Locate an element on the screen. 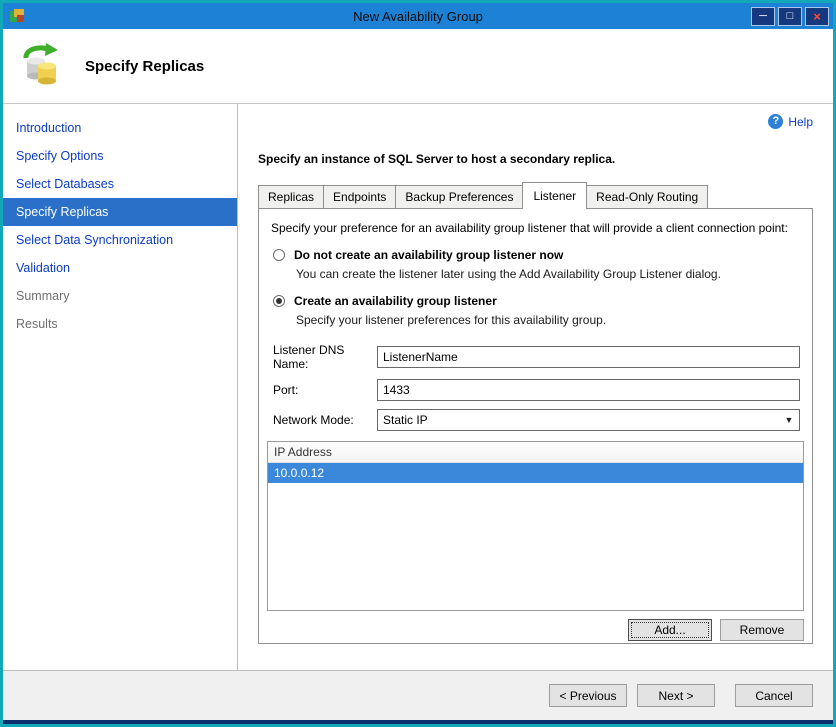 The image size is (836, 727). radio-create-listener-label: Create an availability group listener is located at coordinates (395, 301).